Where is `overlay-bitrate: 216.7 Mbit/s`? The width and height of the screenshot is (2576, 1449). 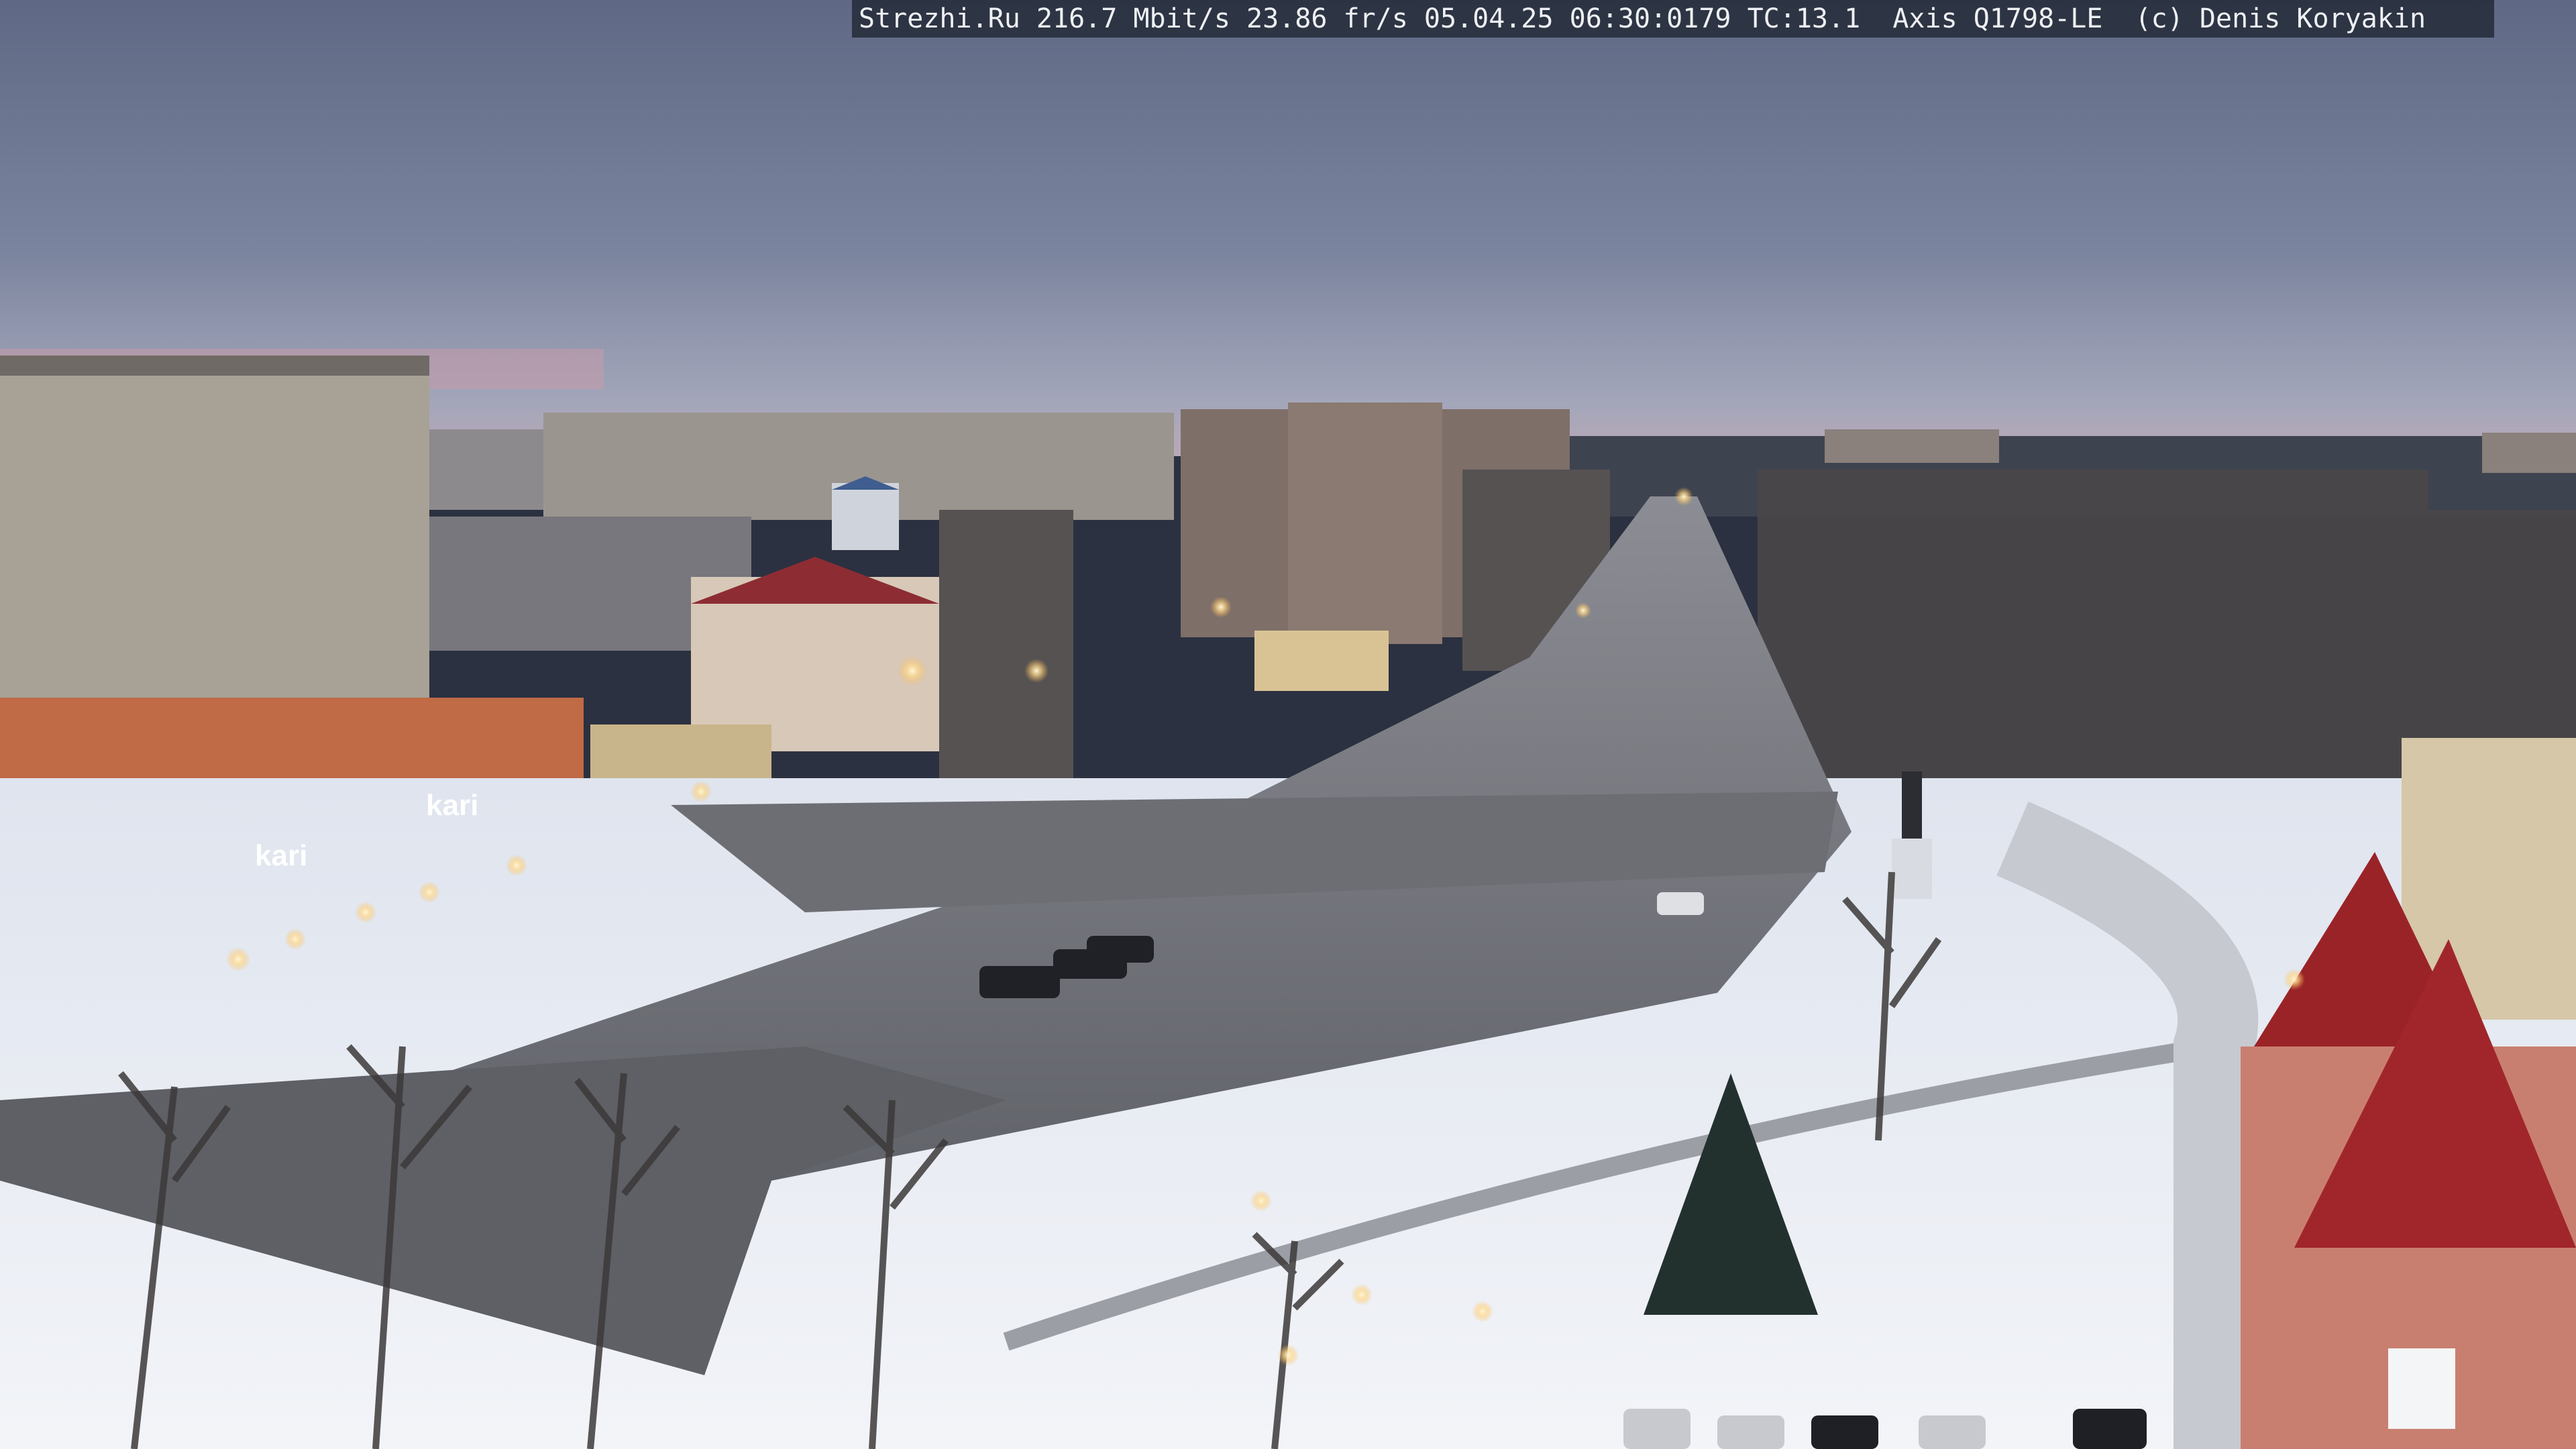
overlay-bitrate: 216.7 Mbit/s is located at coordinates (1133, 18).